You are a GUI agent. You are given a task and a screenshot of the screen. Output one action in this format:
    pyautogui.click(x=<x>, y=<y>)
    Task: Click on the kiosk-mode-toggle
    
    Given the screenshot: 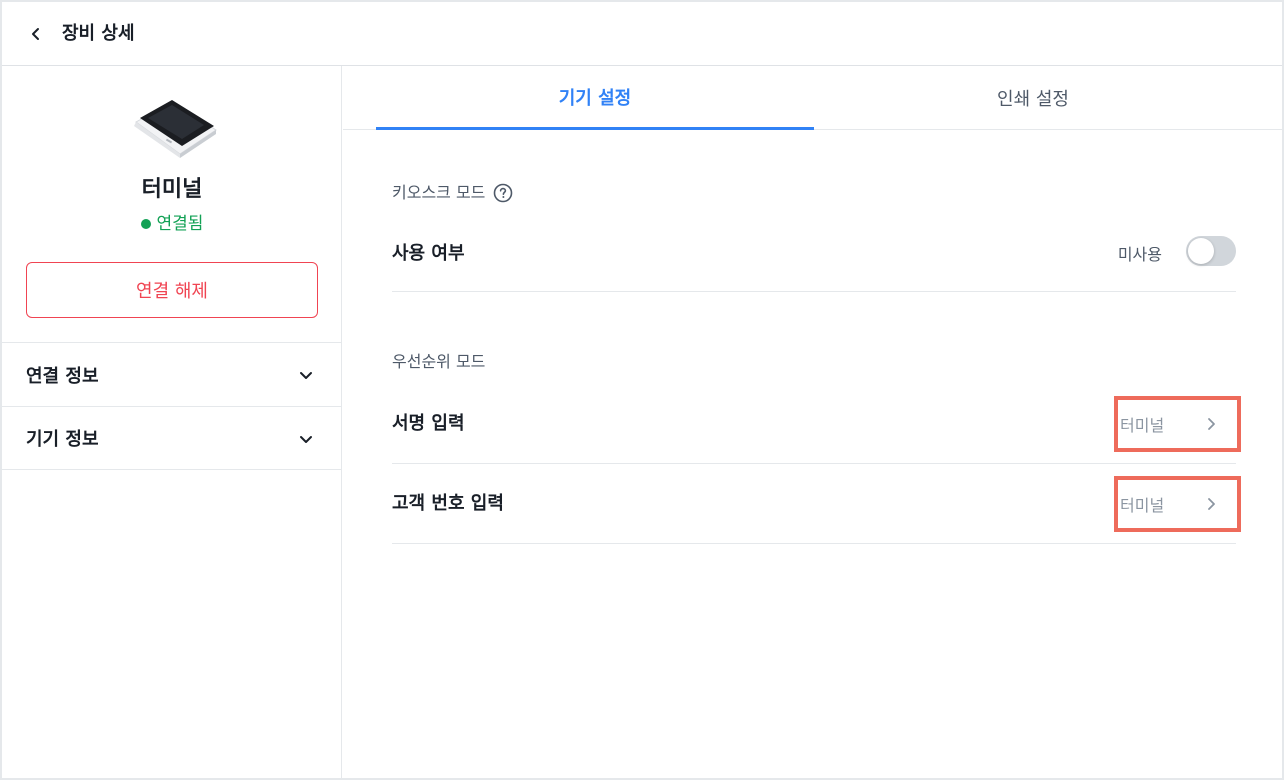 What is the action you would take?
    pyautogui.click(x=1211, y=251)
    